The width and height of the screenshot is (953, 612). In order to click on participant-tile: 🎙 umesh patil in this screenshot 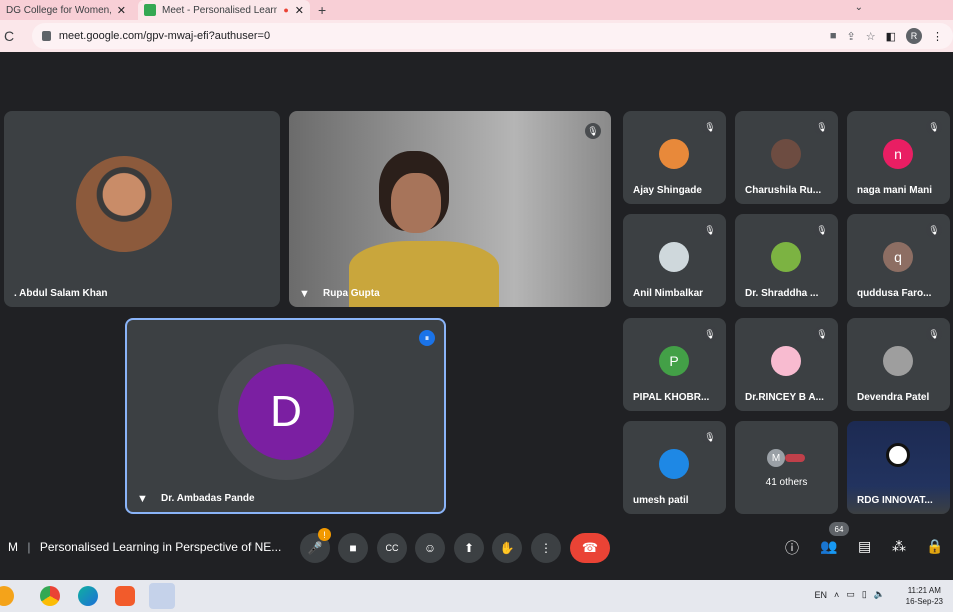, I will do `click(674, 467)`.